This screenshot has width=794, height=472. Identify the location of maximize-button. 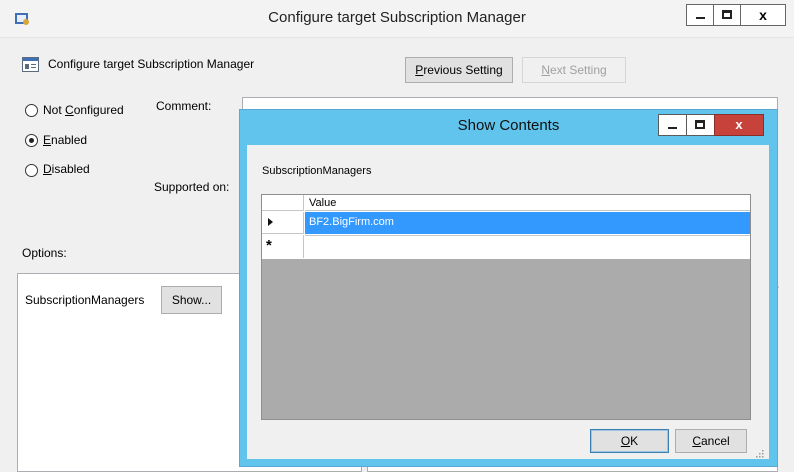
(727, 15).